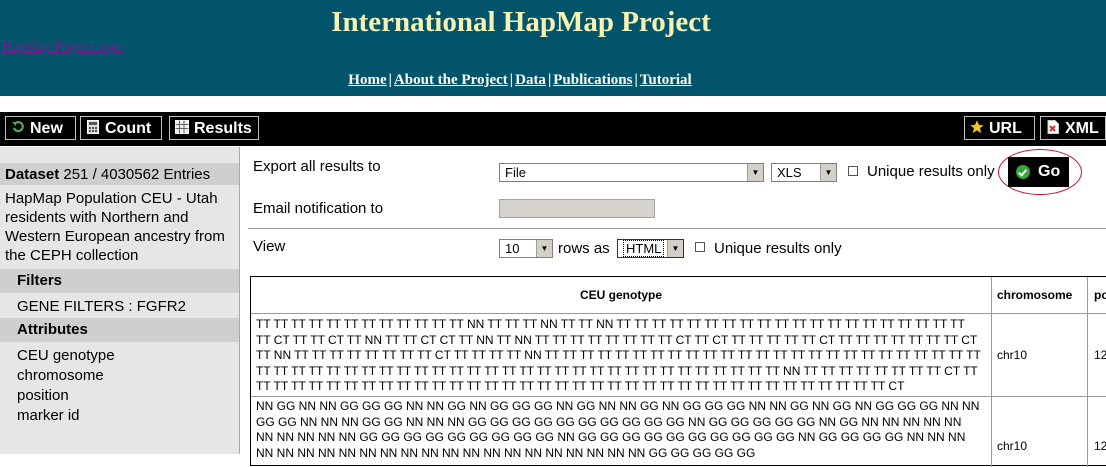  Describe the element at coordinates (512, 248) in the screenshot. I see `rows-count-value: 10` at that location.